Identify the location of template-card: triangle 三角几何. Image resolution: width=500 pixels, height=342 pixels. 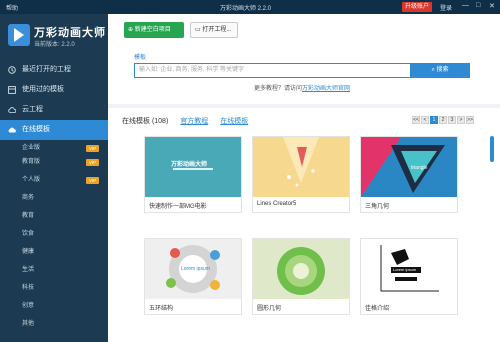
(409, 174).